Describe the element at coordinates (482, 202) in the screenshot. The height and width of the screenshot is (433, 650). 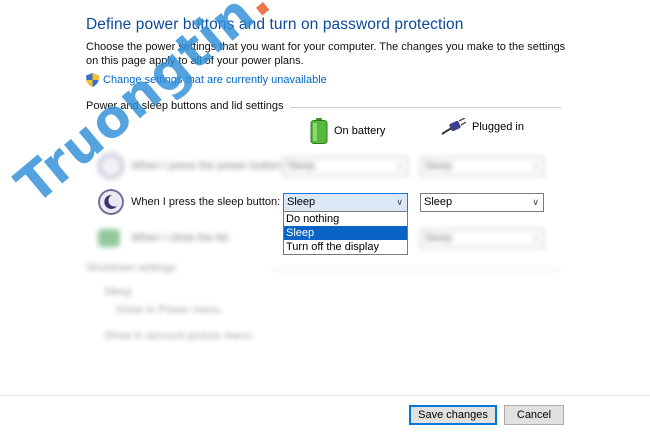
I see `sleep-button-plugged-select: Sleep ∨` at that location.